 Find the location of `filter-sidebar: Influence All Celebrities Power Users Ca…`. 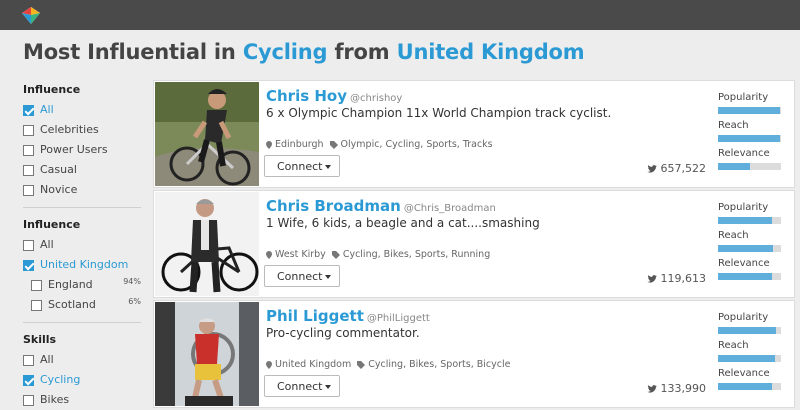

filter-sidebar: Influence All Celebrities Power Users Ca… is located at coordinates (83, 245).